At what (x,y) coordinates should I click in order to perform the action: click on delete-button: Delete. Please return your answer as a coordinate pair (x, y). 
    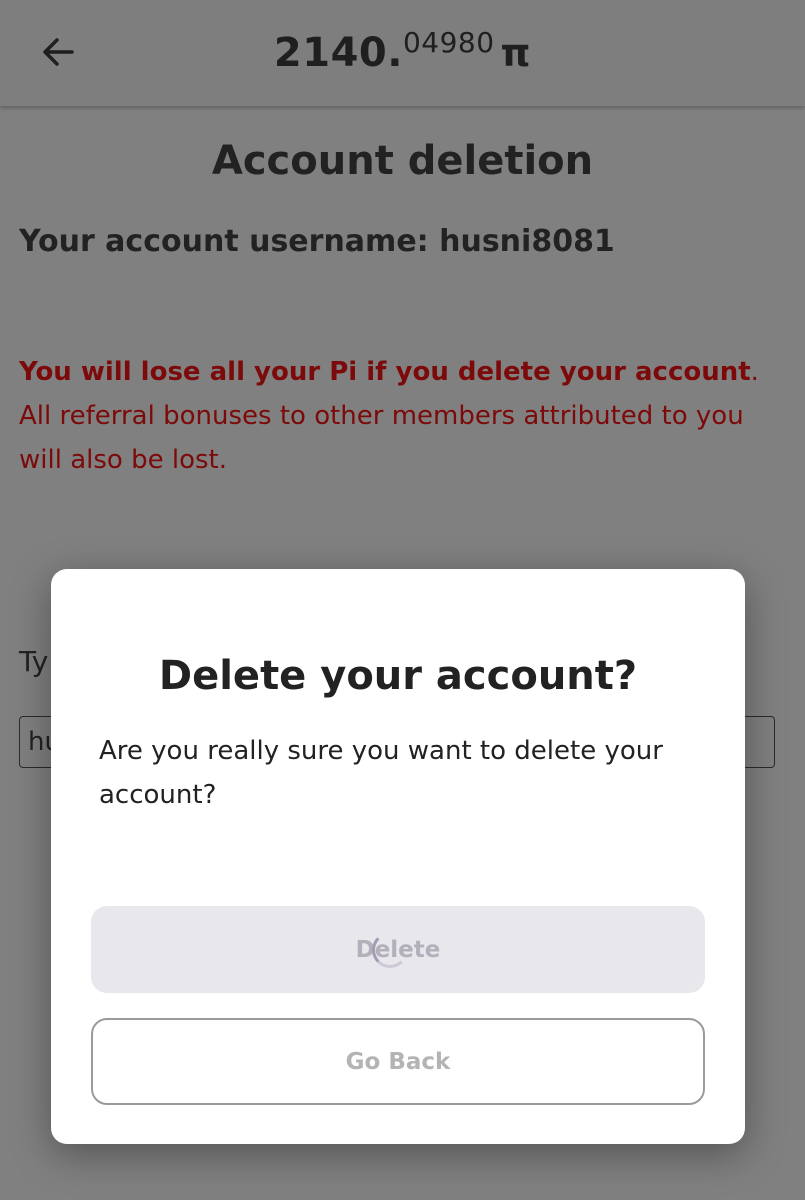
    Looking at the image, I should click on (398, 949).